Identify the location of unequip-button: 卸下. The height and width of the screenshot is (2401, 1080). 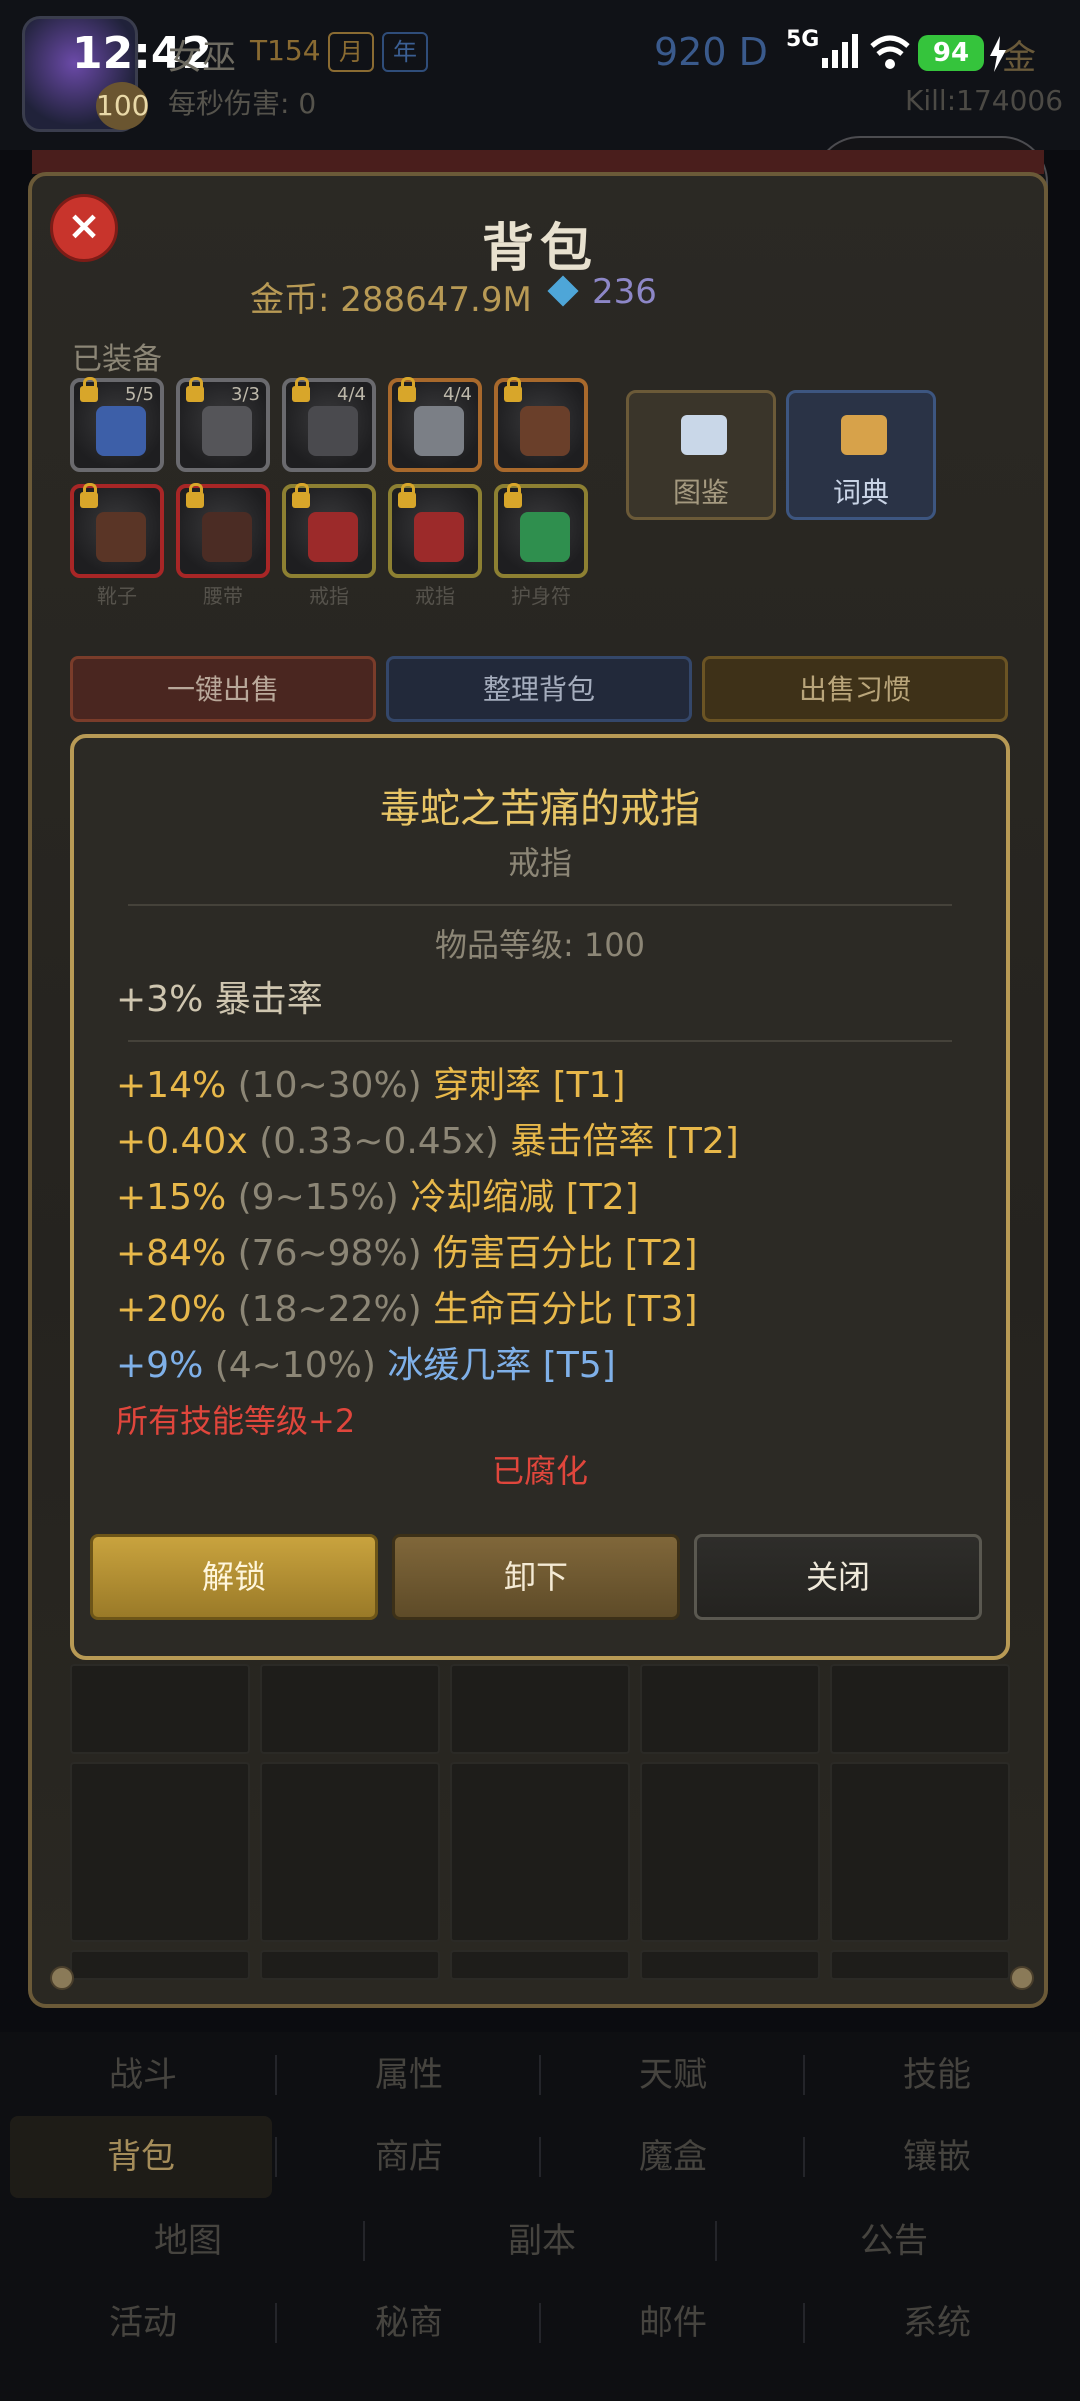
(536, 1577).